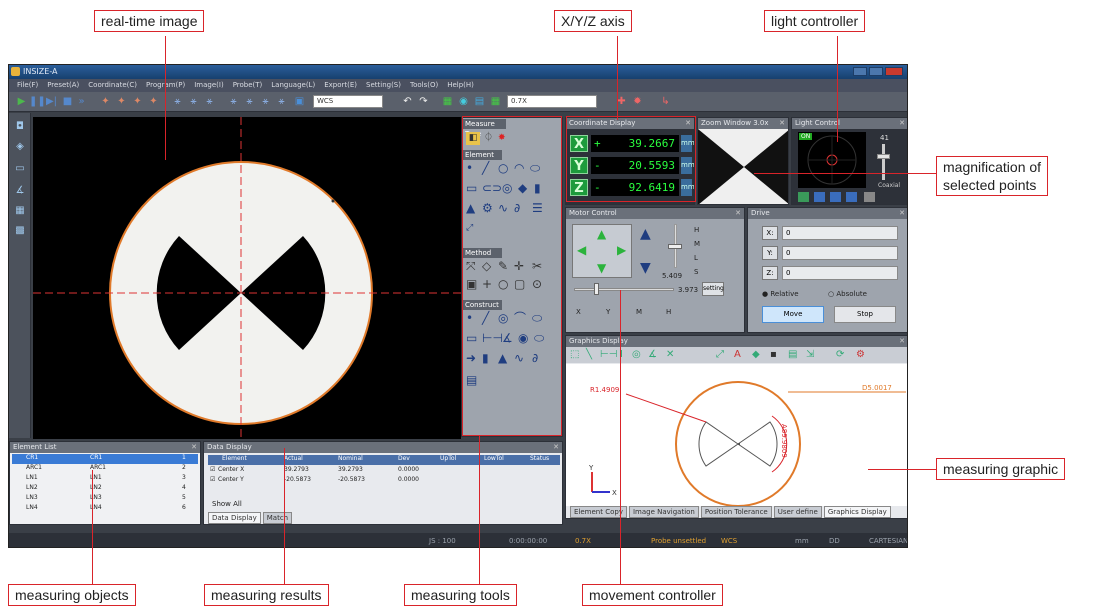  What do you see at coordinates (105, 509) in the screenshot?
I see `list-item: LN4 LN4 6` at bounding box center [105, 509].